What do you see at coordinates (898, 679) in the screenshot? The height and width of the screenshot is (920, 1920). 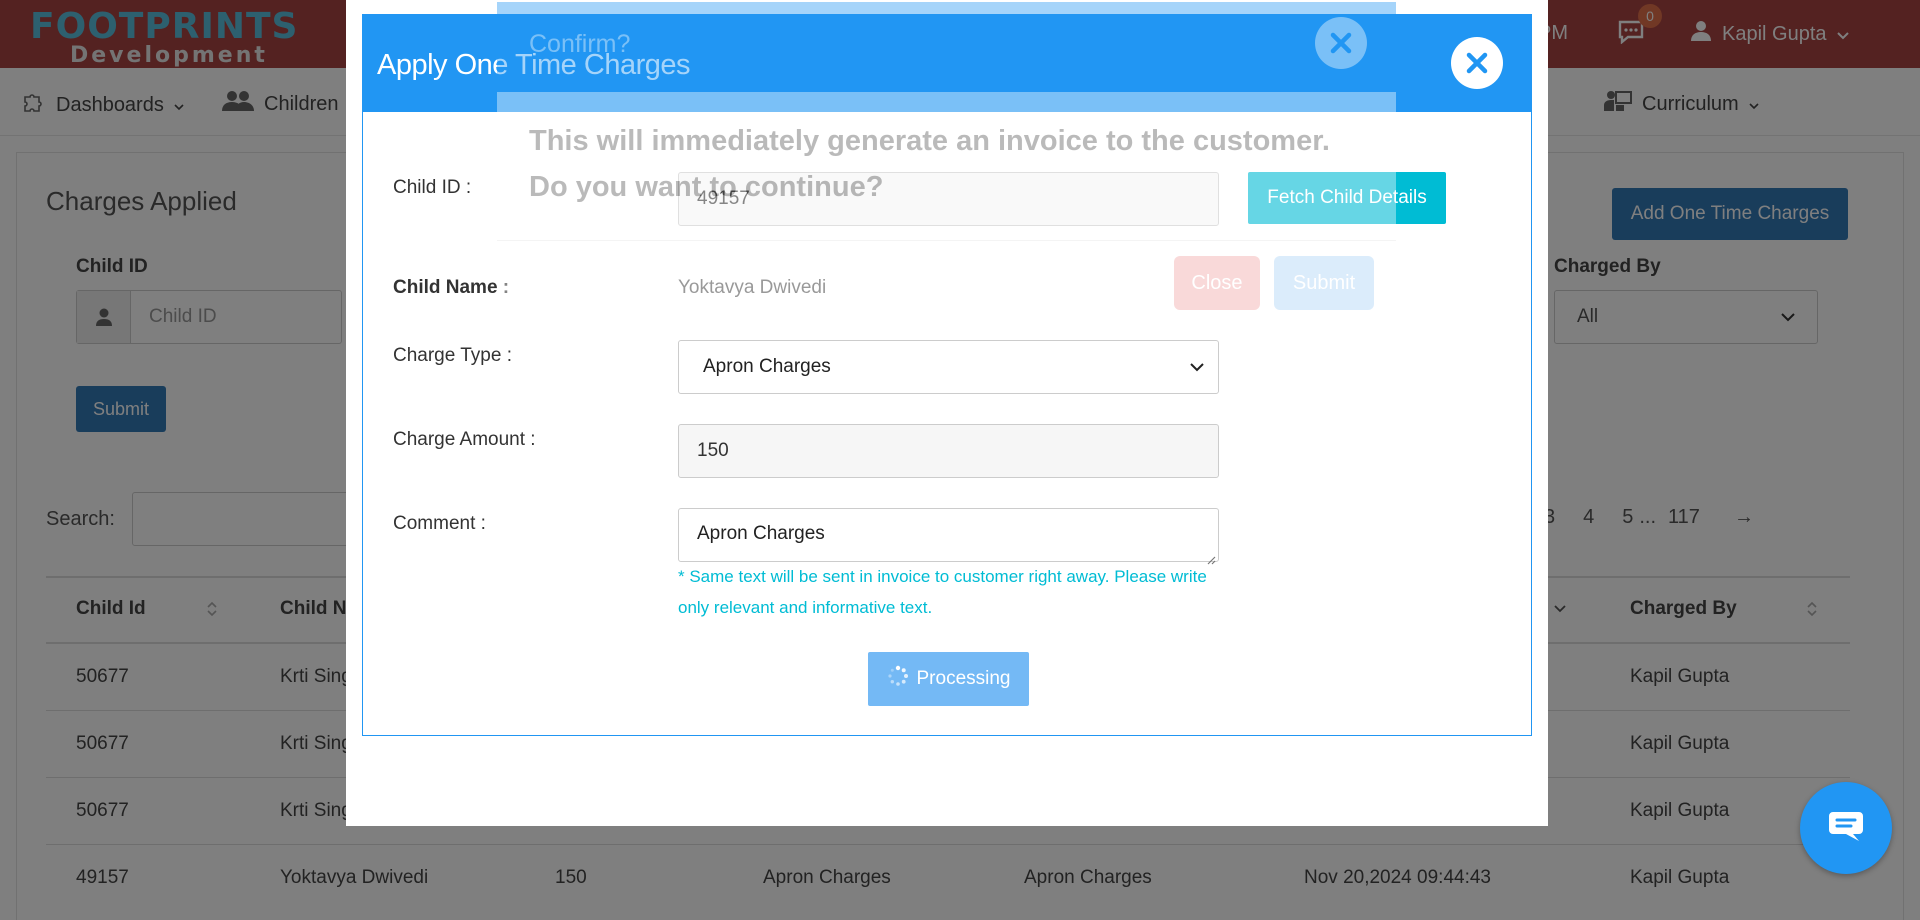 I see `spinner-icon` at bounding box center [898, 679].